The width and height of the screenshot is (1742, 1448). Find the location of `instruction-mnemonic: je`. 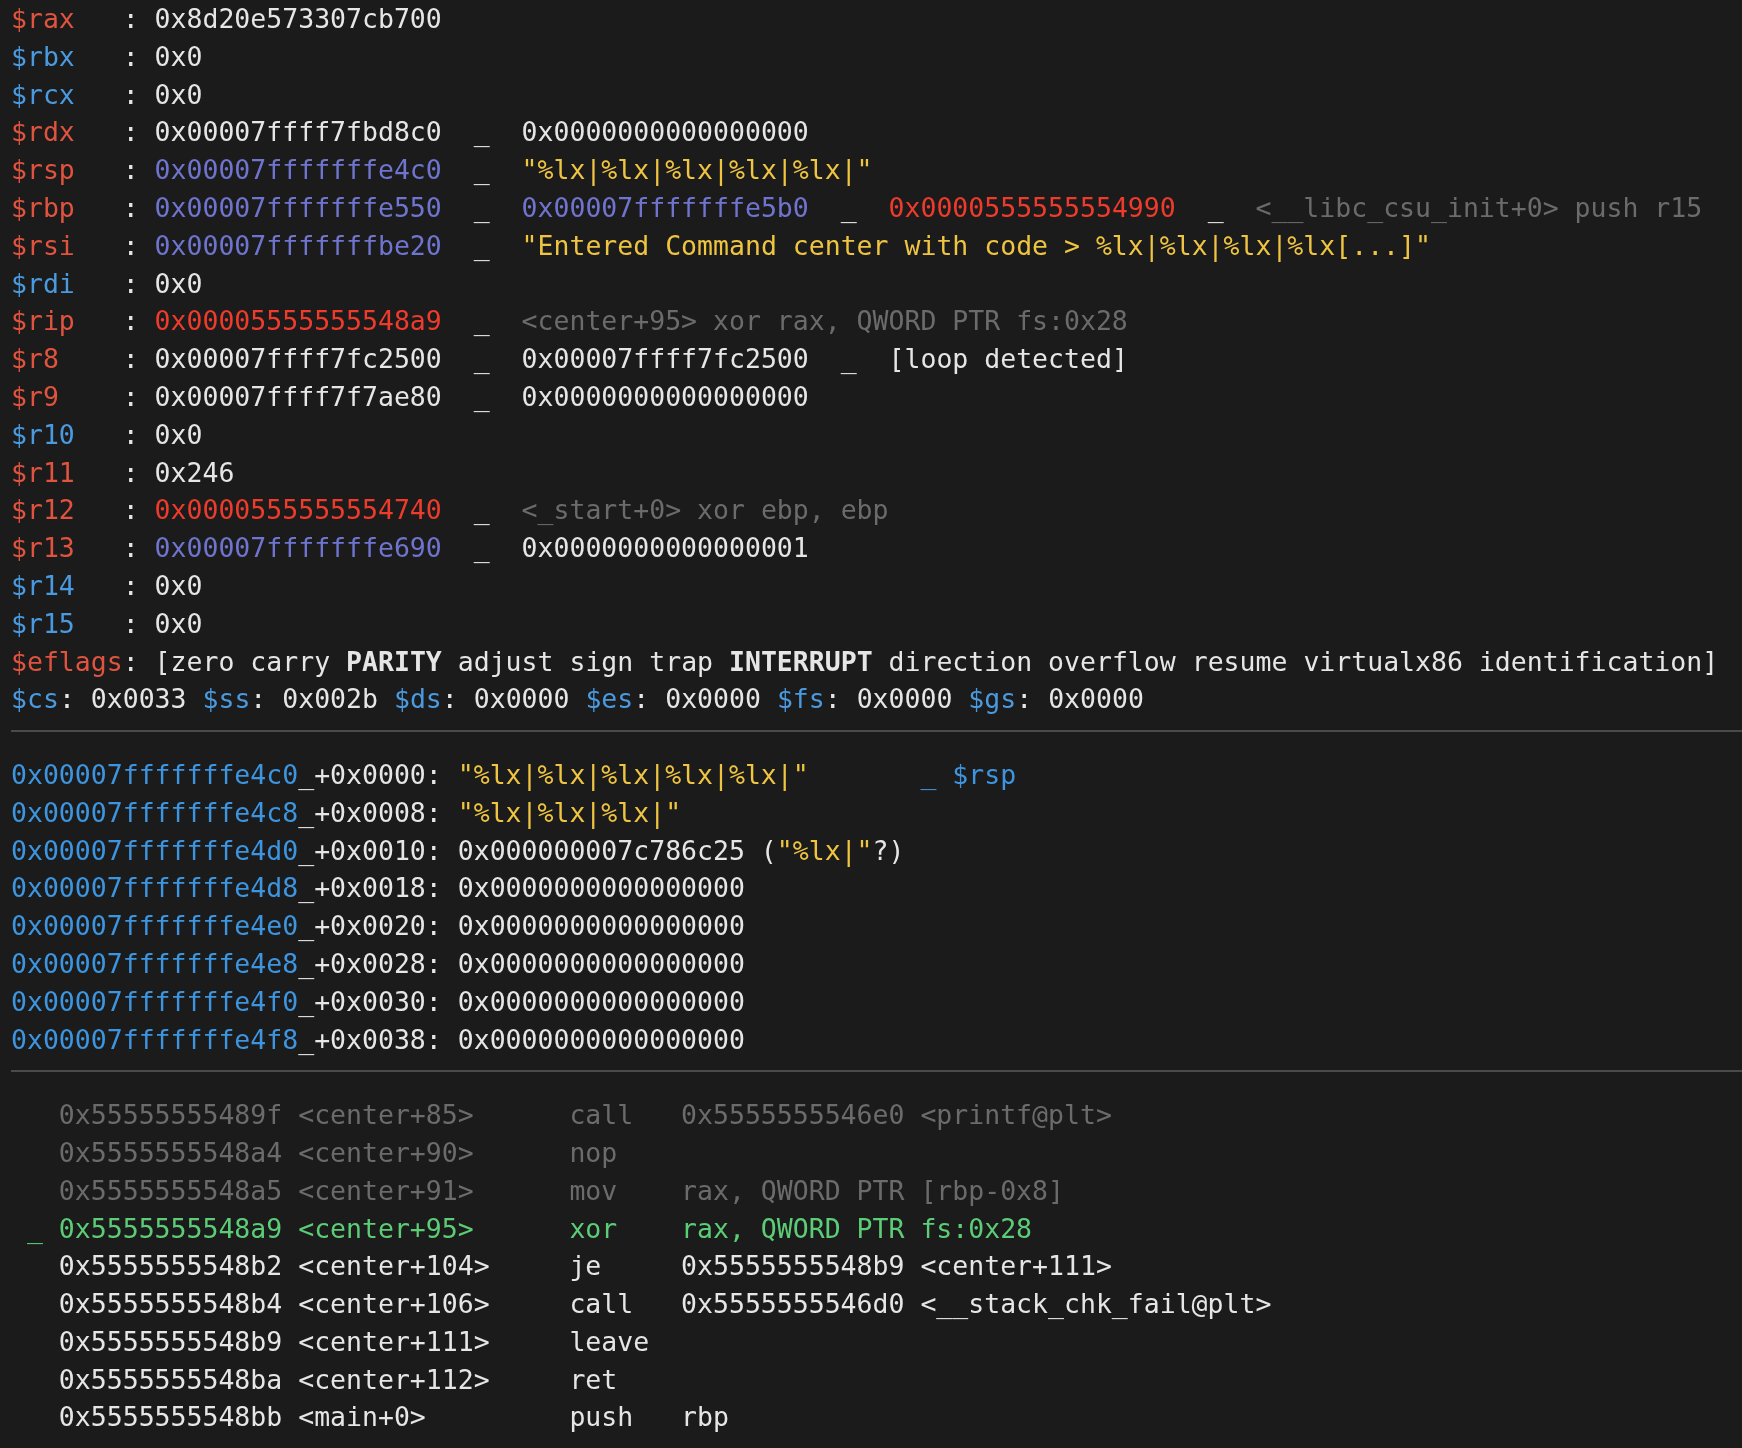

instruction-mnemonic: je is located at coordinates (586, 1266).